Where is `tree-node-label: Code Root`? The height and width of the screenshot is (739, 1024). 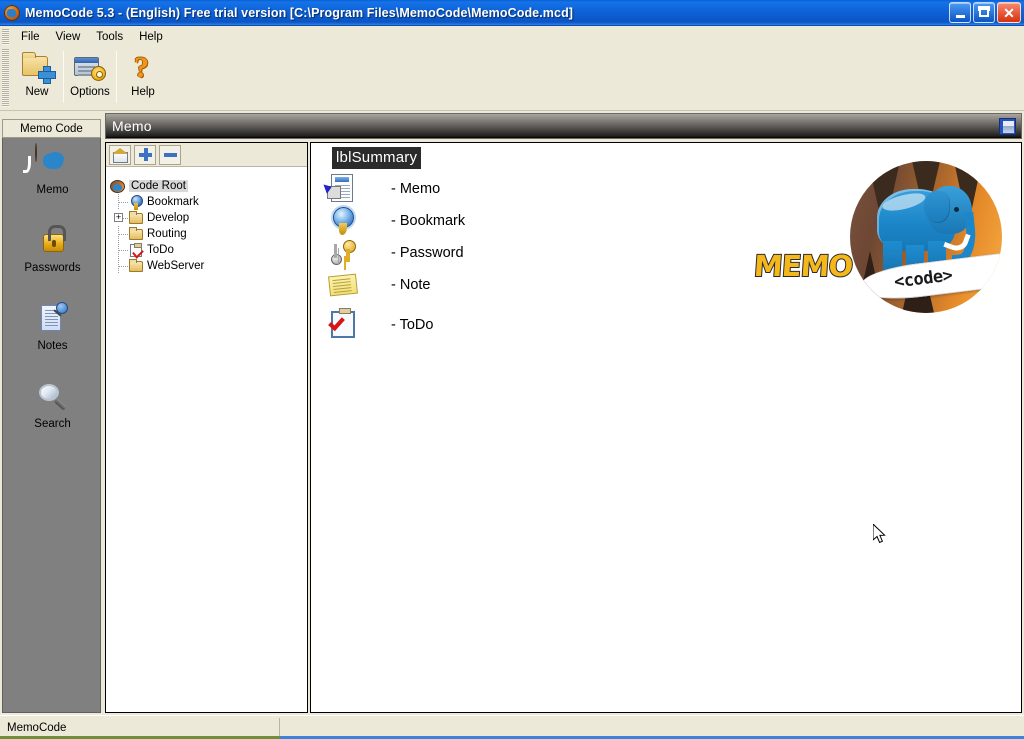 tree-node-label: Code Root is located at coordinates (158, 186).